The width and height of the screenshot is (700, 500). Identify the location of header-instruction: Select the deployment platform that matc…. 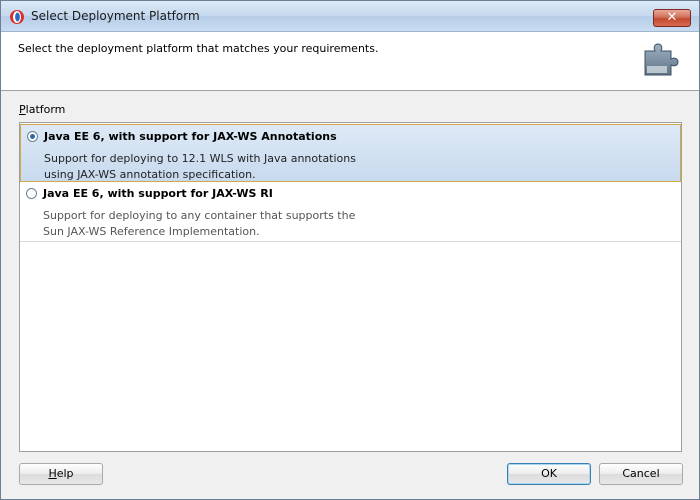
(198, 48).